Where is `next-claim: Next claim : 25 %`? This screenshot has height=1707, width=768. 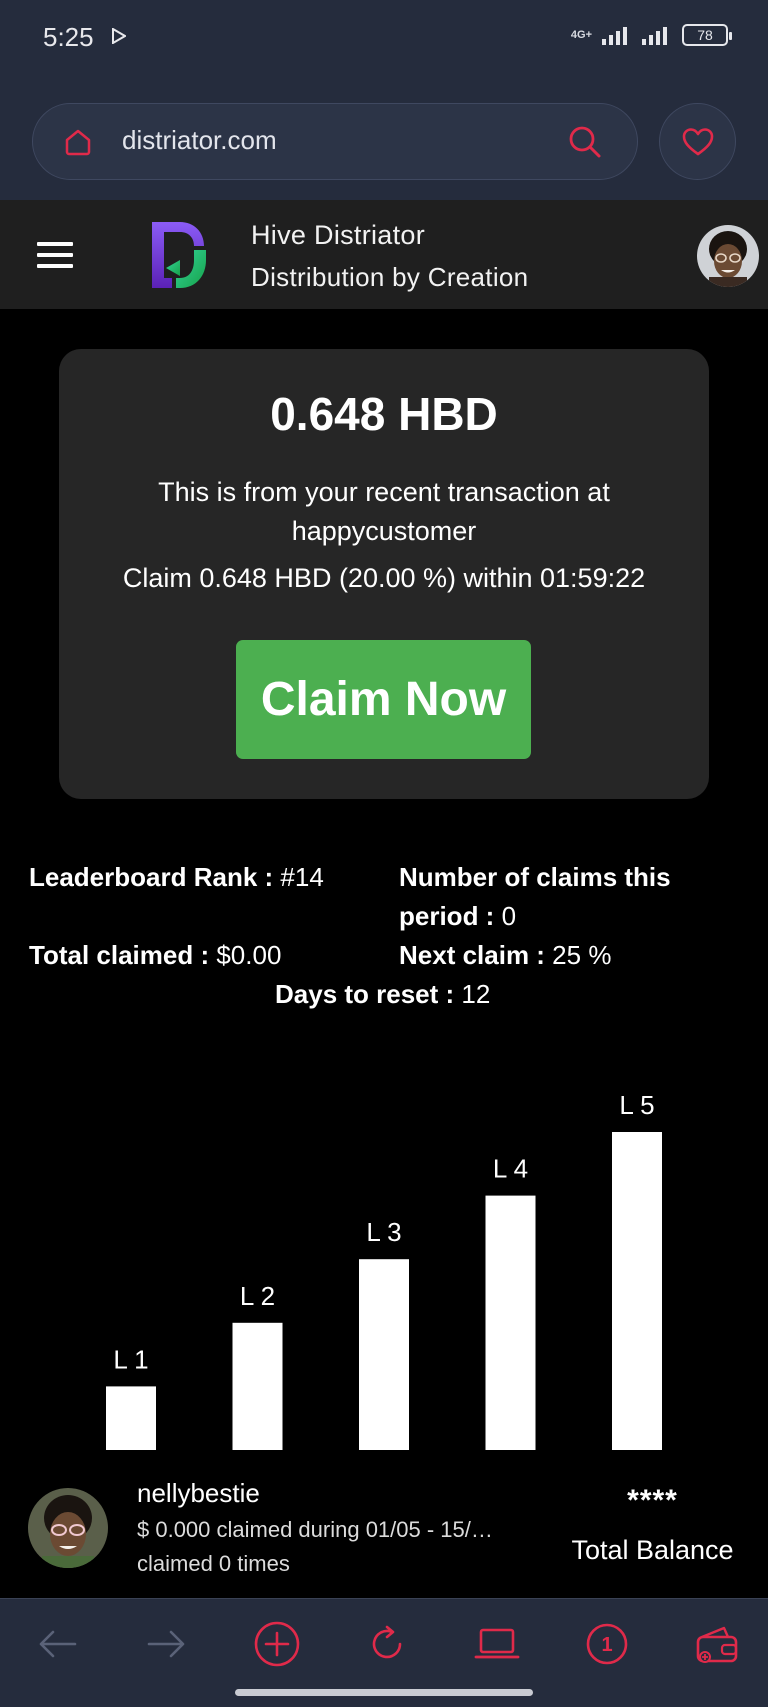
next-claim: Next claim : 25 % is located at coordinates (505, 955).